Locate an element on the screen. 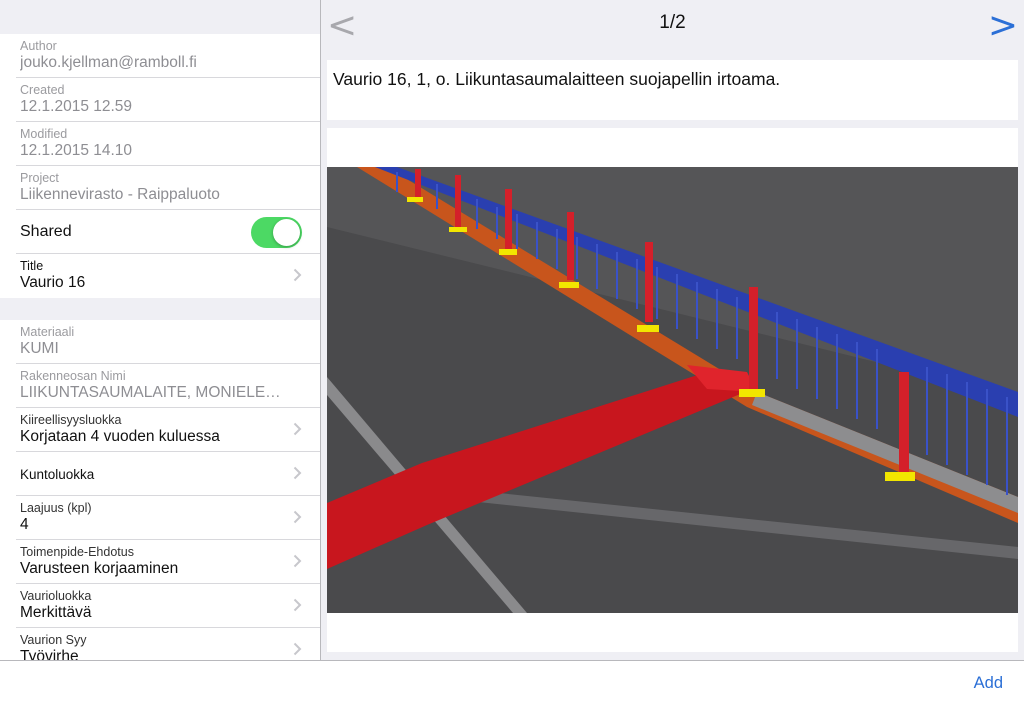  author-row: Author jouko.kjellman@ramboll.fi is located at coordinates (160, 56).